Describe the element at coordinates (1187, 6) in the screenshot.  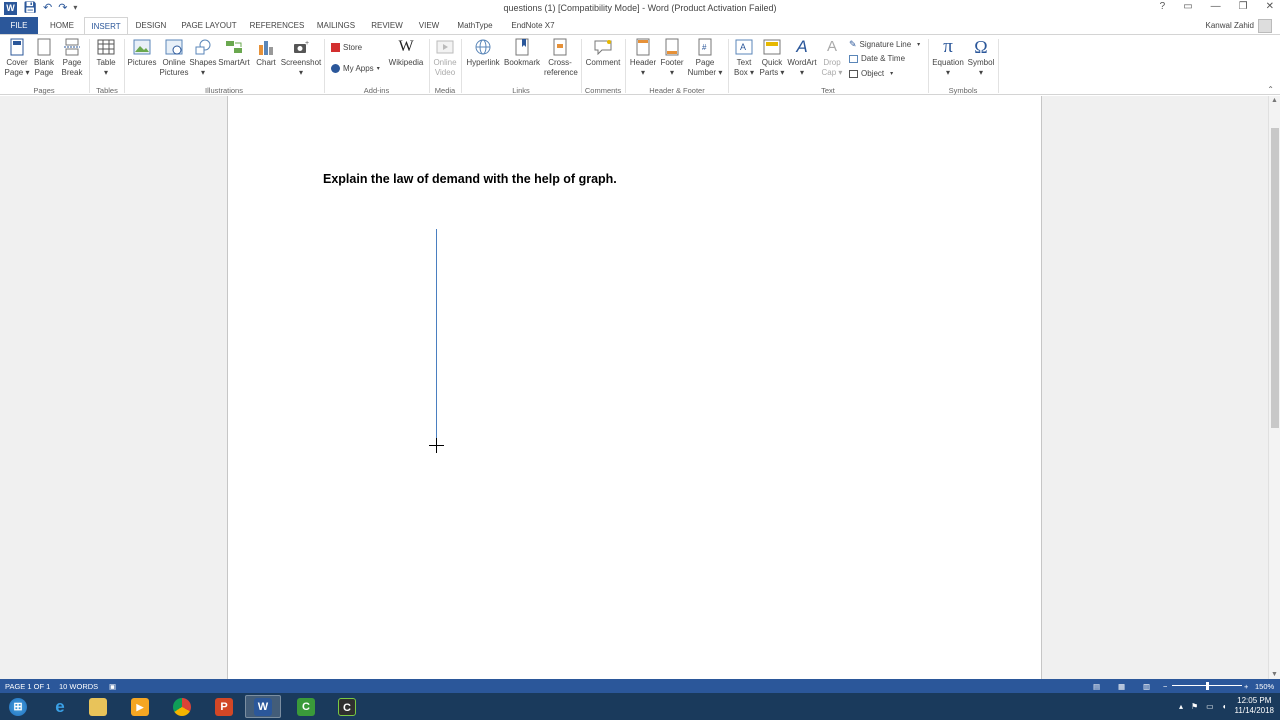
I see `ribbon-display-options-icon: ▭` at that location.